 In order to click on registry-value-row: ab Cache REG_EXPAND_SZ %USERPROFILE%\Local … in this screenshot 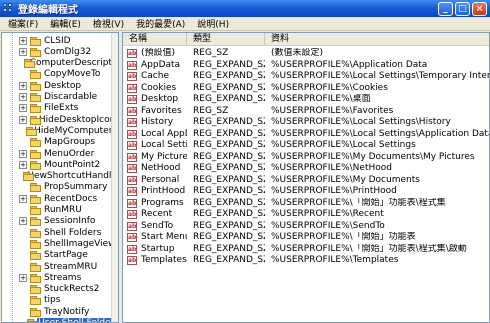, I will do `click(306, 76)`.